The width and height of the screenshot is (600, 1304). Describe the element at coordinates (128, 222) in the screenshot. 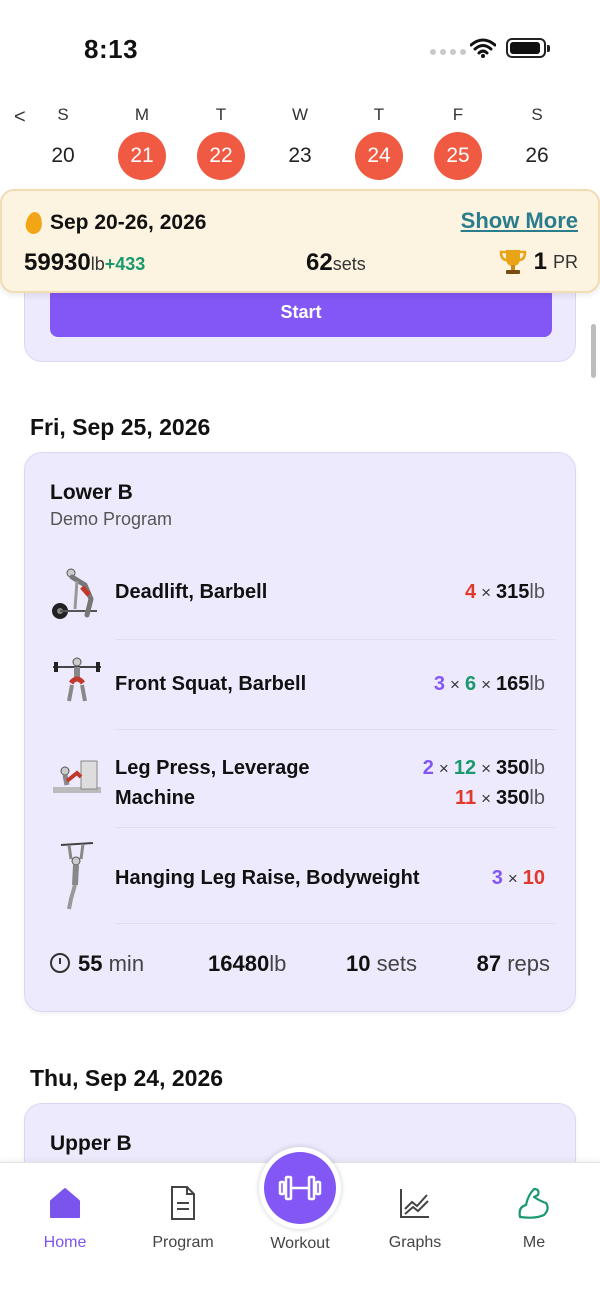

I see `week-range-label: Sep 20-26, 2026` at that location.